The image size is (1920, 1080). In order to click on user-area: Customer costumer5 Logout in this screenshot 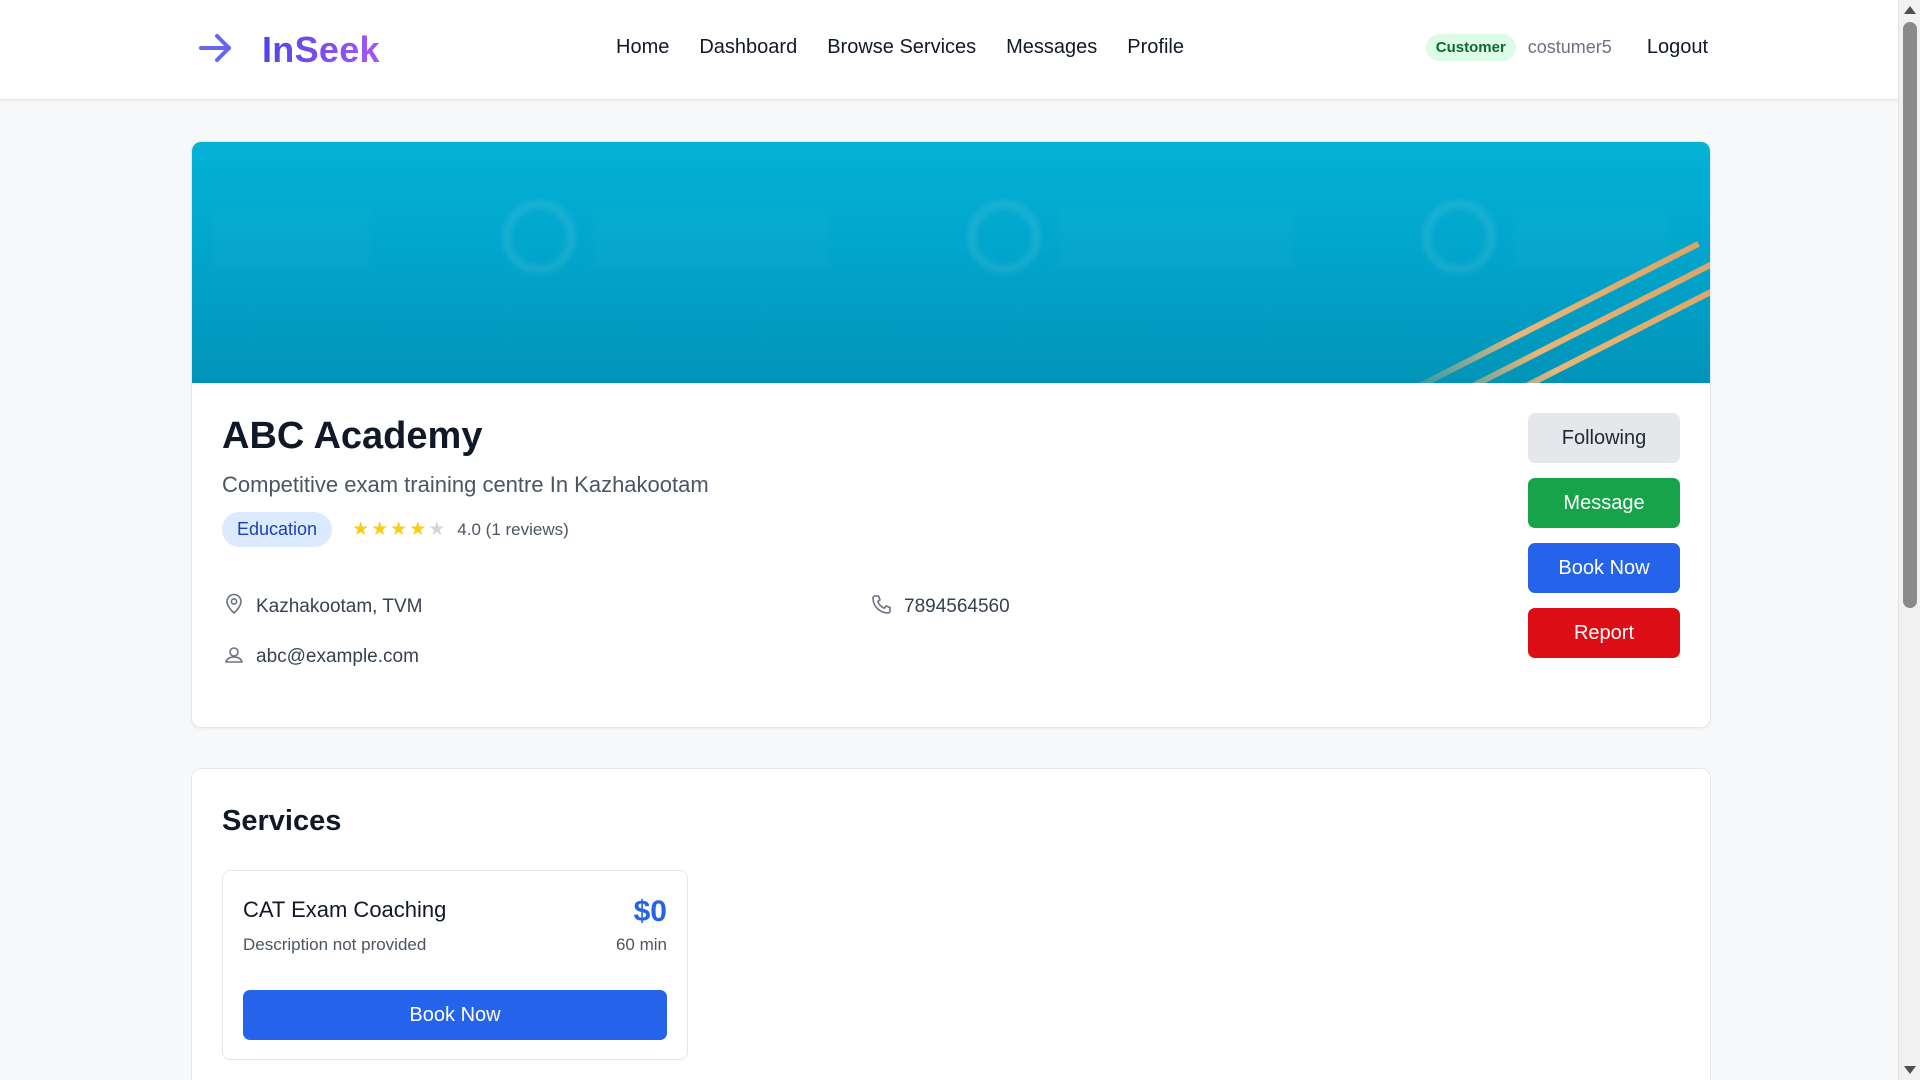, I will do `click(1566, 47)`.